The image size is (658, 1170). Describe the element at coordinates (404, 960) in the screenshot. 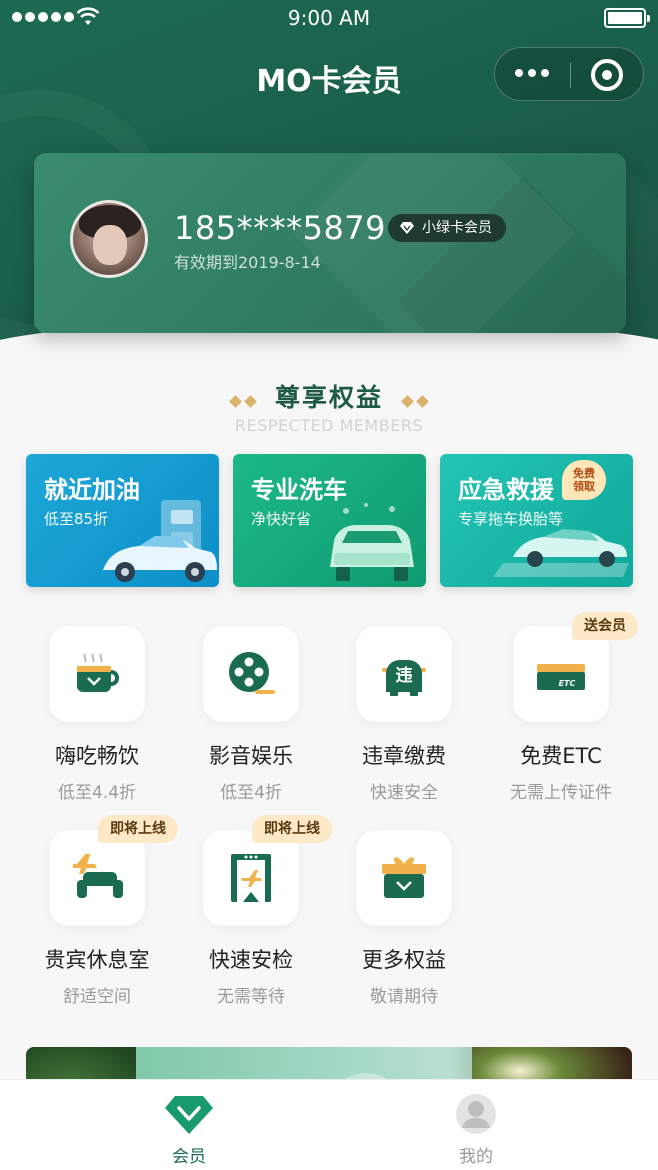

I see `benefit-name: 更多权益` at that location.